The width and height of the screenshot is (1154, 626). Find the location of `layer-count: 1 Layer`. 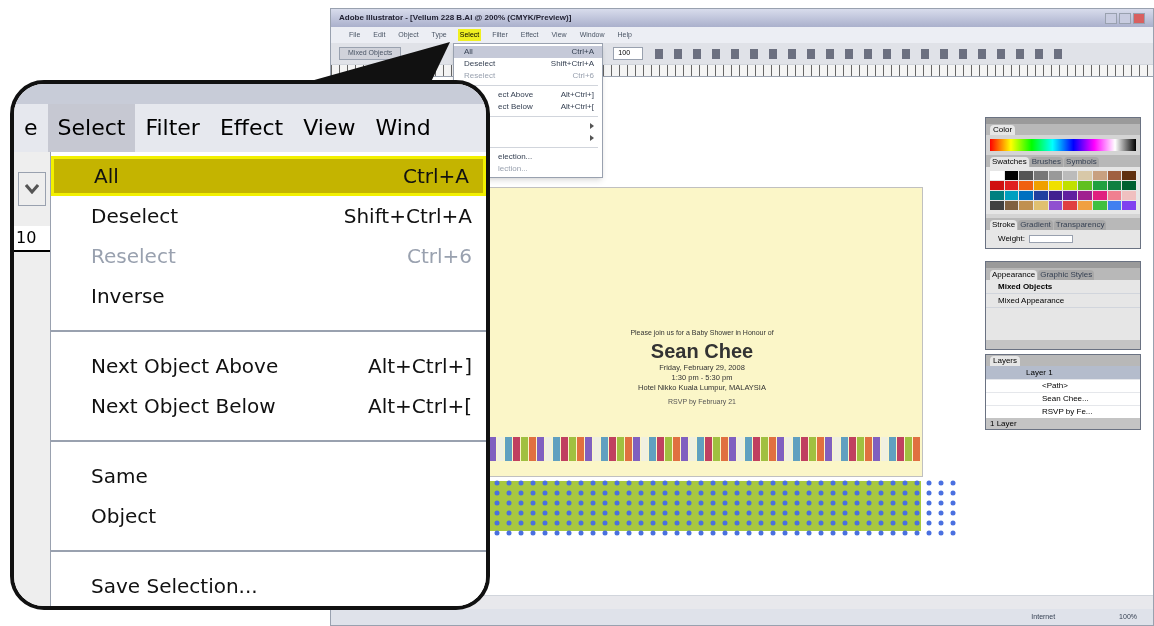

layer-count: 1 Layer is located at coordinates (1003, 423).